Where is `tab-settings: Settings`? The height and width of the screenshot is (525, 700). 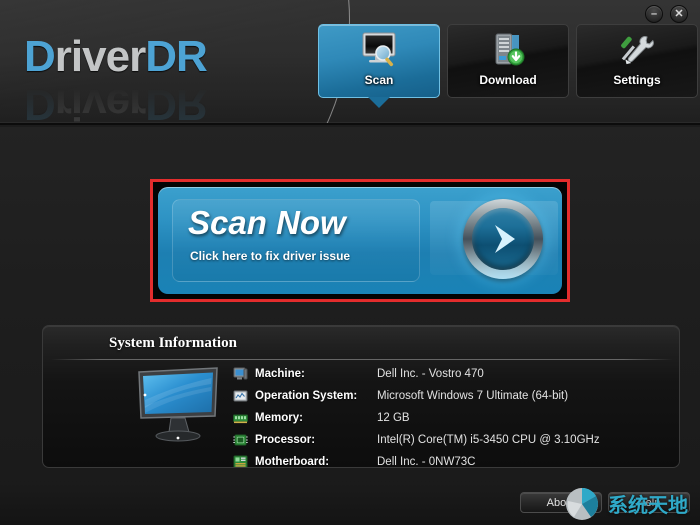
tab-settings: Settings is located at coordinates (637, 61).